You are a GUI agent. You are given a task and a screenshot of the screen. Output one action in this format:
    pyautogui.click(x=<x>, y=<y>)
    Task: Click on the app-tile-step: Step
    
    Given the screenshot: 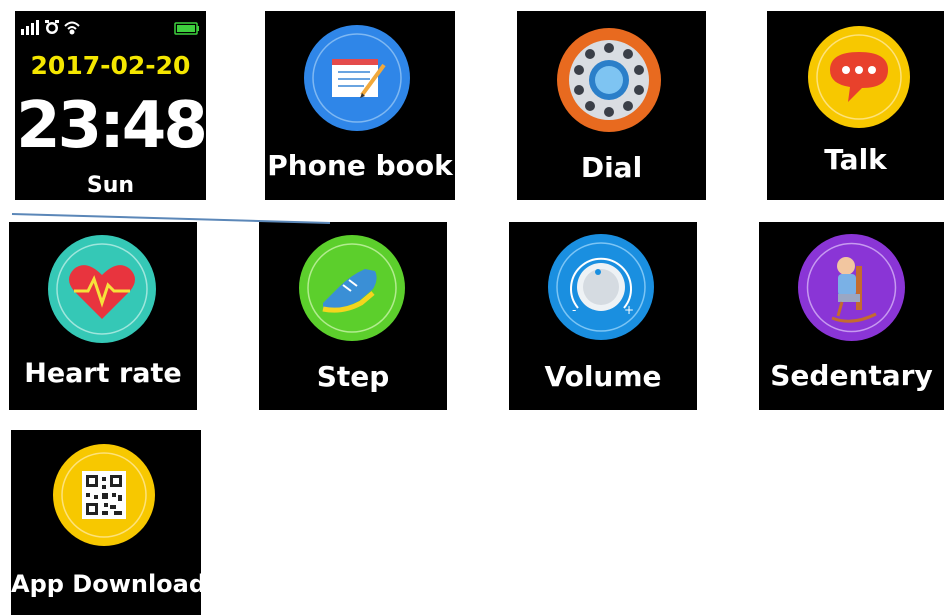 What is the action you would take?
    pyautogui.click(x=353, y=316)
    